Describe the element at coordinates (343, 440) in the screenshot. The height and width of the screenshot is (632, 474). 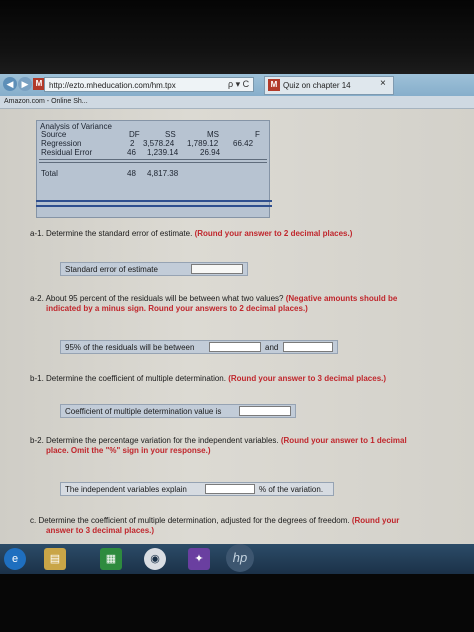
I see `question-instruction: (Round your answer to 1 decimal` at that location.